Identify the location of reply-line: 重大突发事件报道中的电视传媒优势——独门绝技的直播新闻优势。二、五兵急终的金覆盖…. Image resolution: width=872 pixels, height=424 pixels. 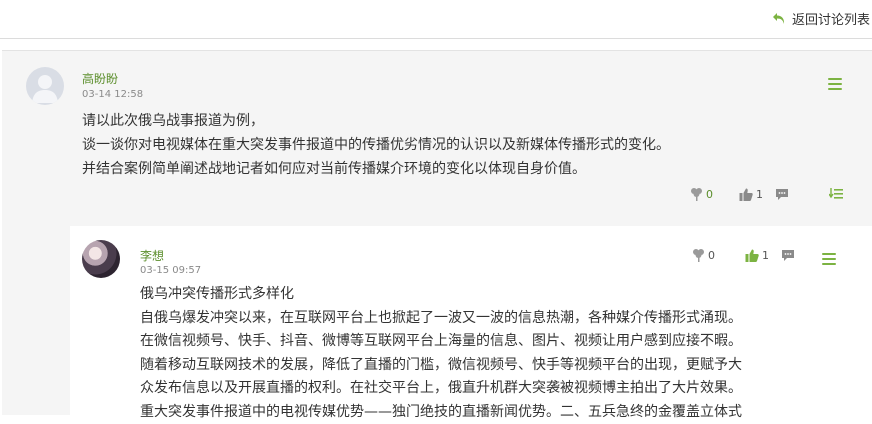
(441, 412).